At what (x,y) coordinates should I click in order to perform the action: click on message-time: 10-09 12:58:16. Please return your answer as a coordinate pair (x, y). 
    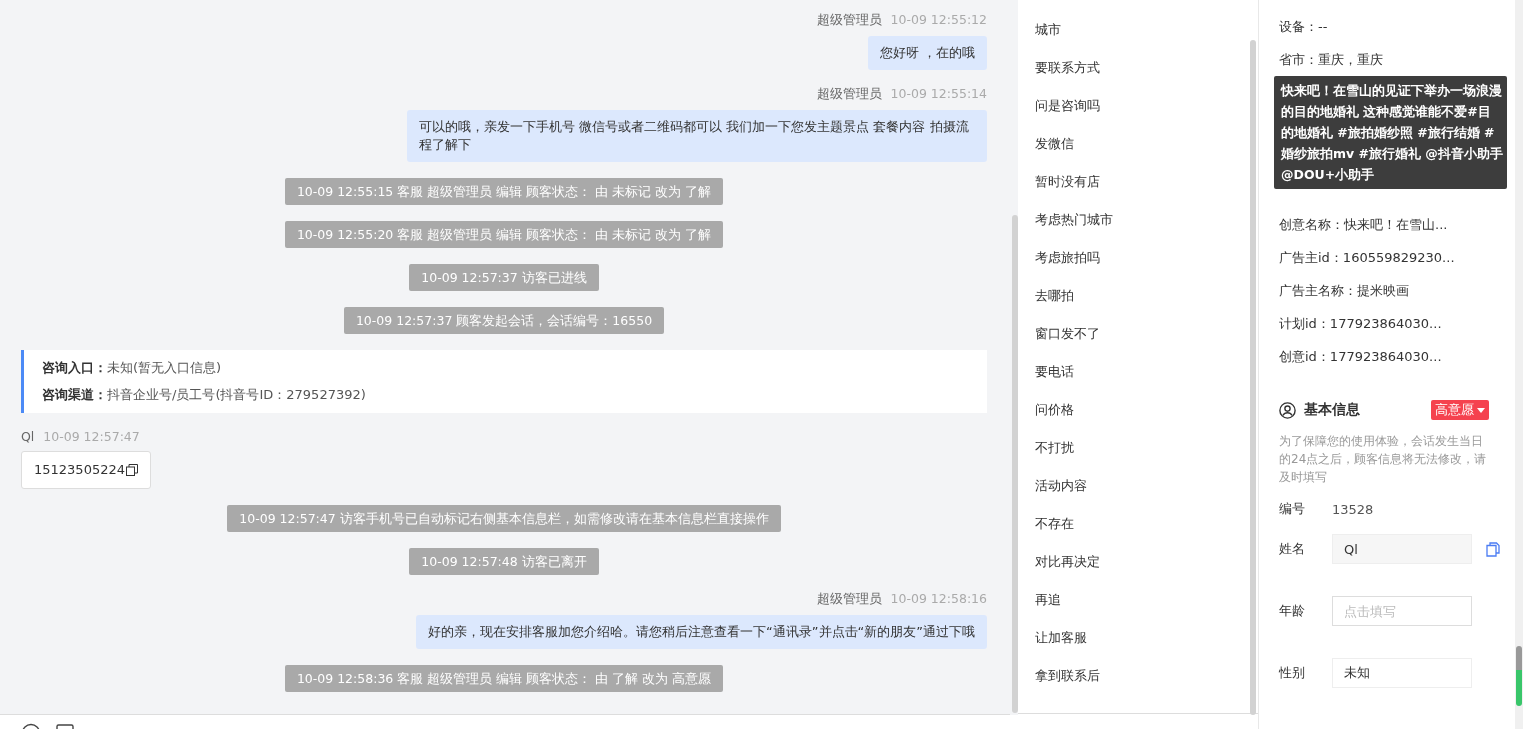
    Looking at the image, I should click on (938, 599).